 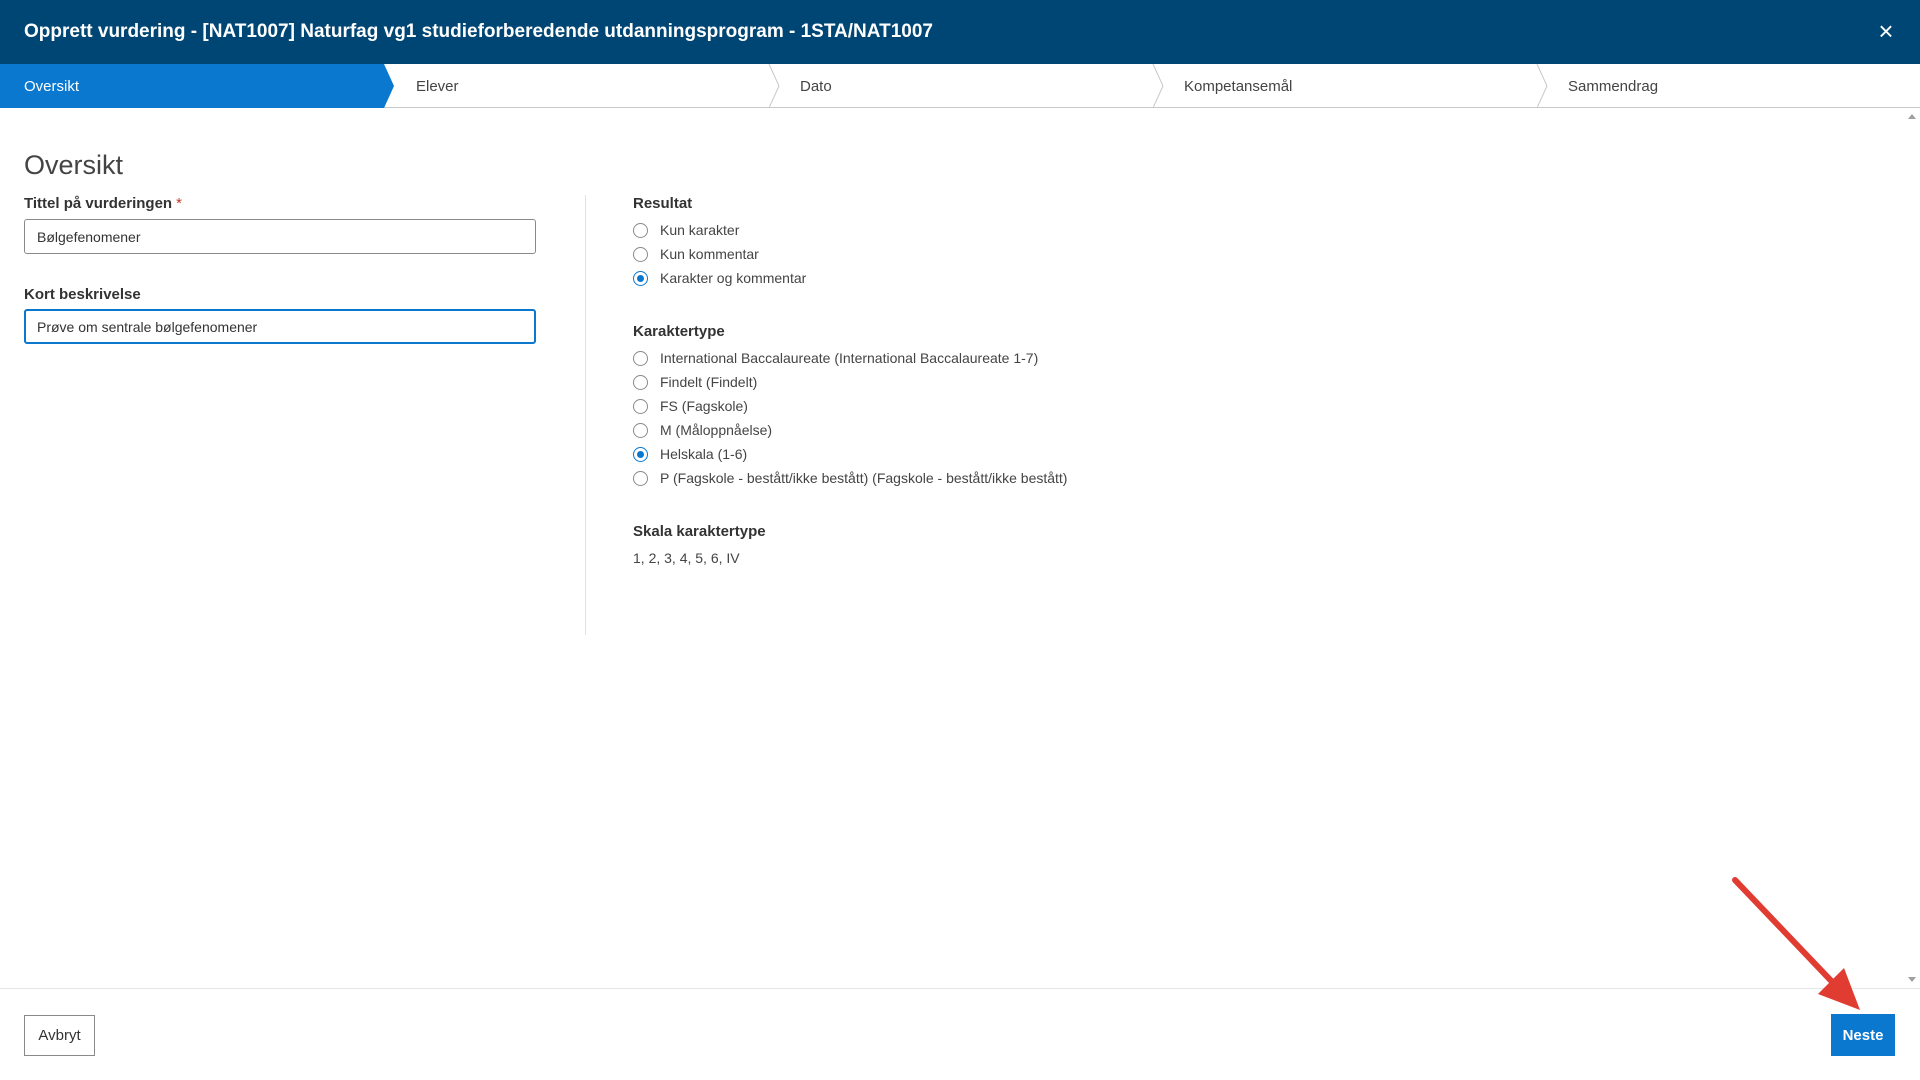 I want to click on step-label: Sammendrag, so click(x=1613, y=86).